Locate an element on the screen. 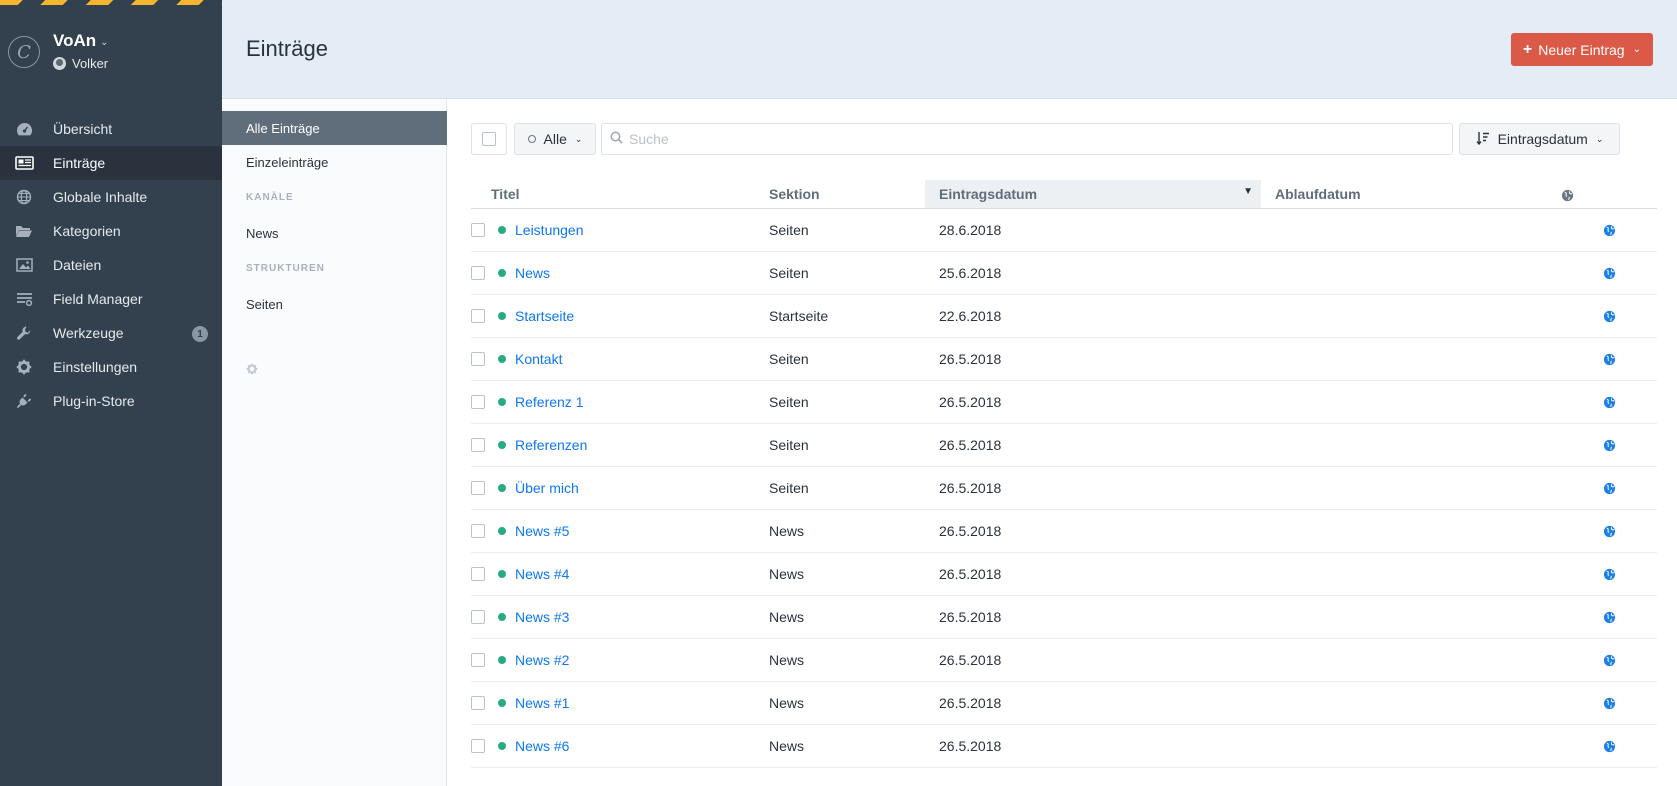  cell-title: News #5 is located at coordinates (613, 531).